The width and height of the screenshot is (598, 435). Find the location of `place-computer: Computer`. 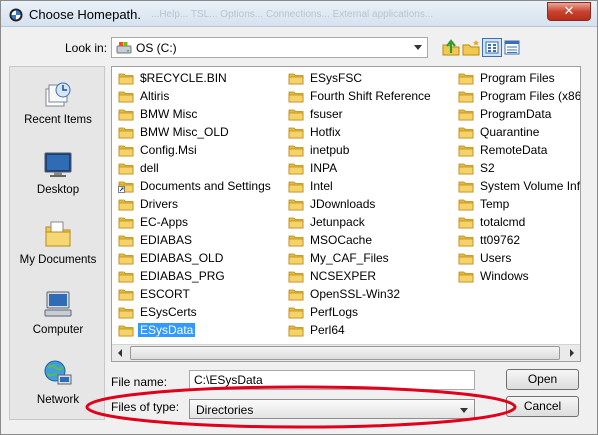

place-computer: Computer is located at coordinates (58, 314).